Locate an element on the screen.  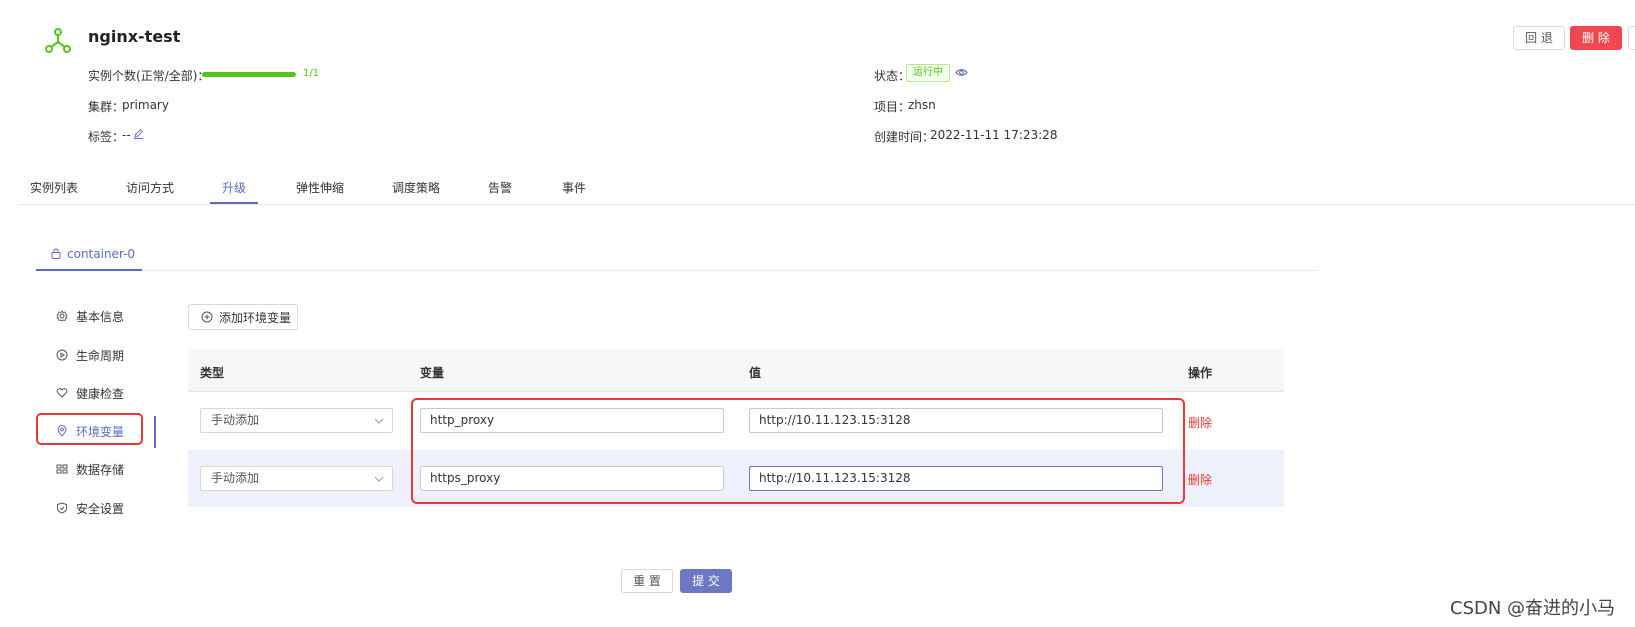
col-header-variable: 变量 is located at coordinates (432, 373).